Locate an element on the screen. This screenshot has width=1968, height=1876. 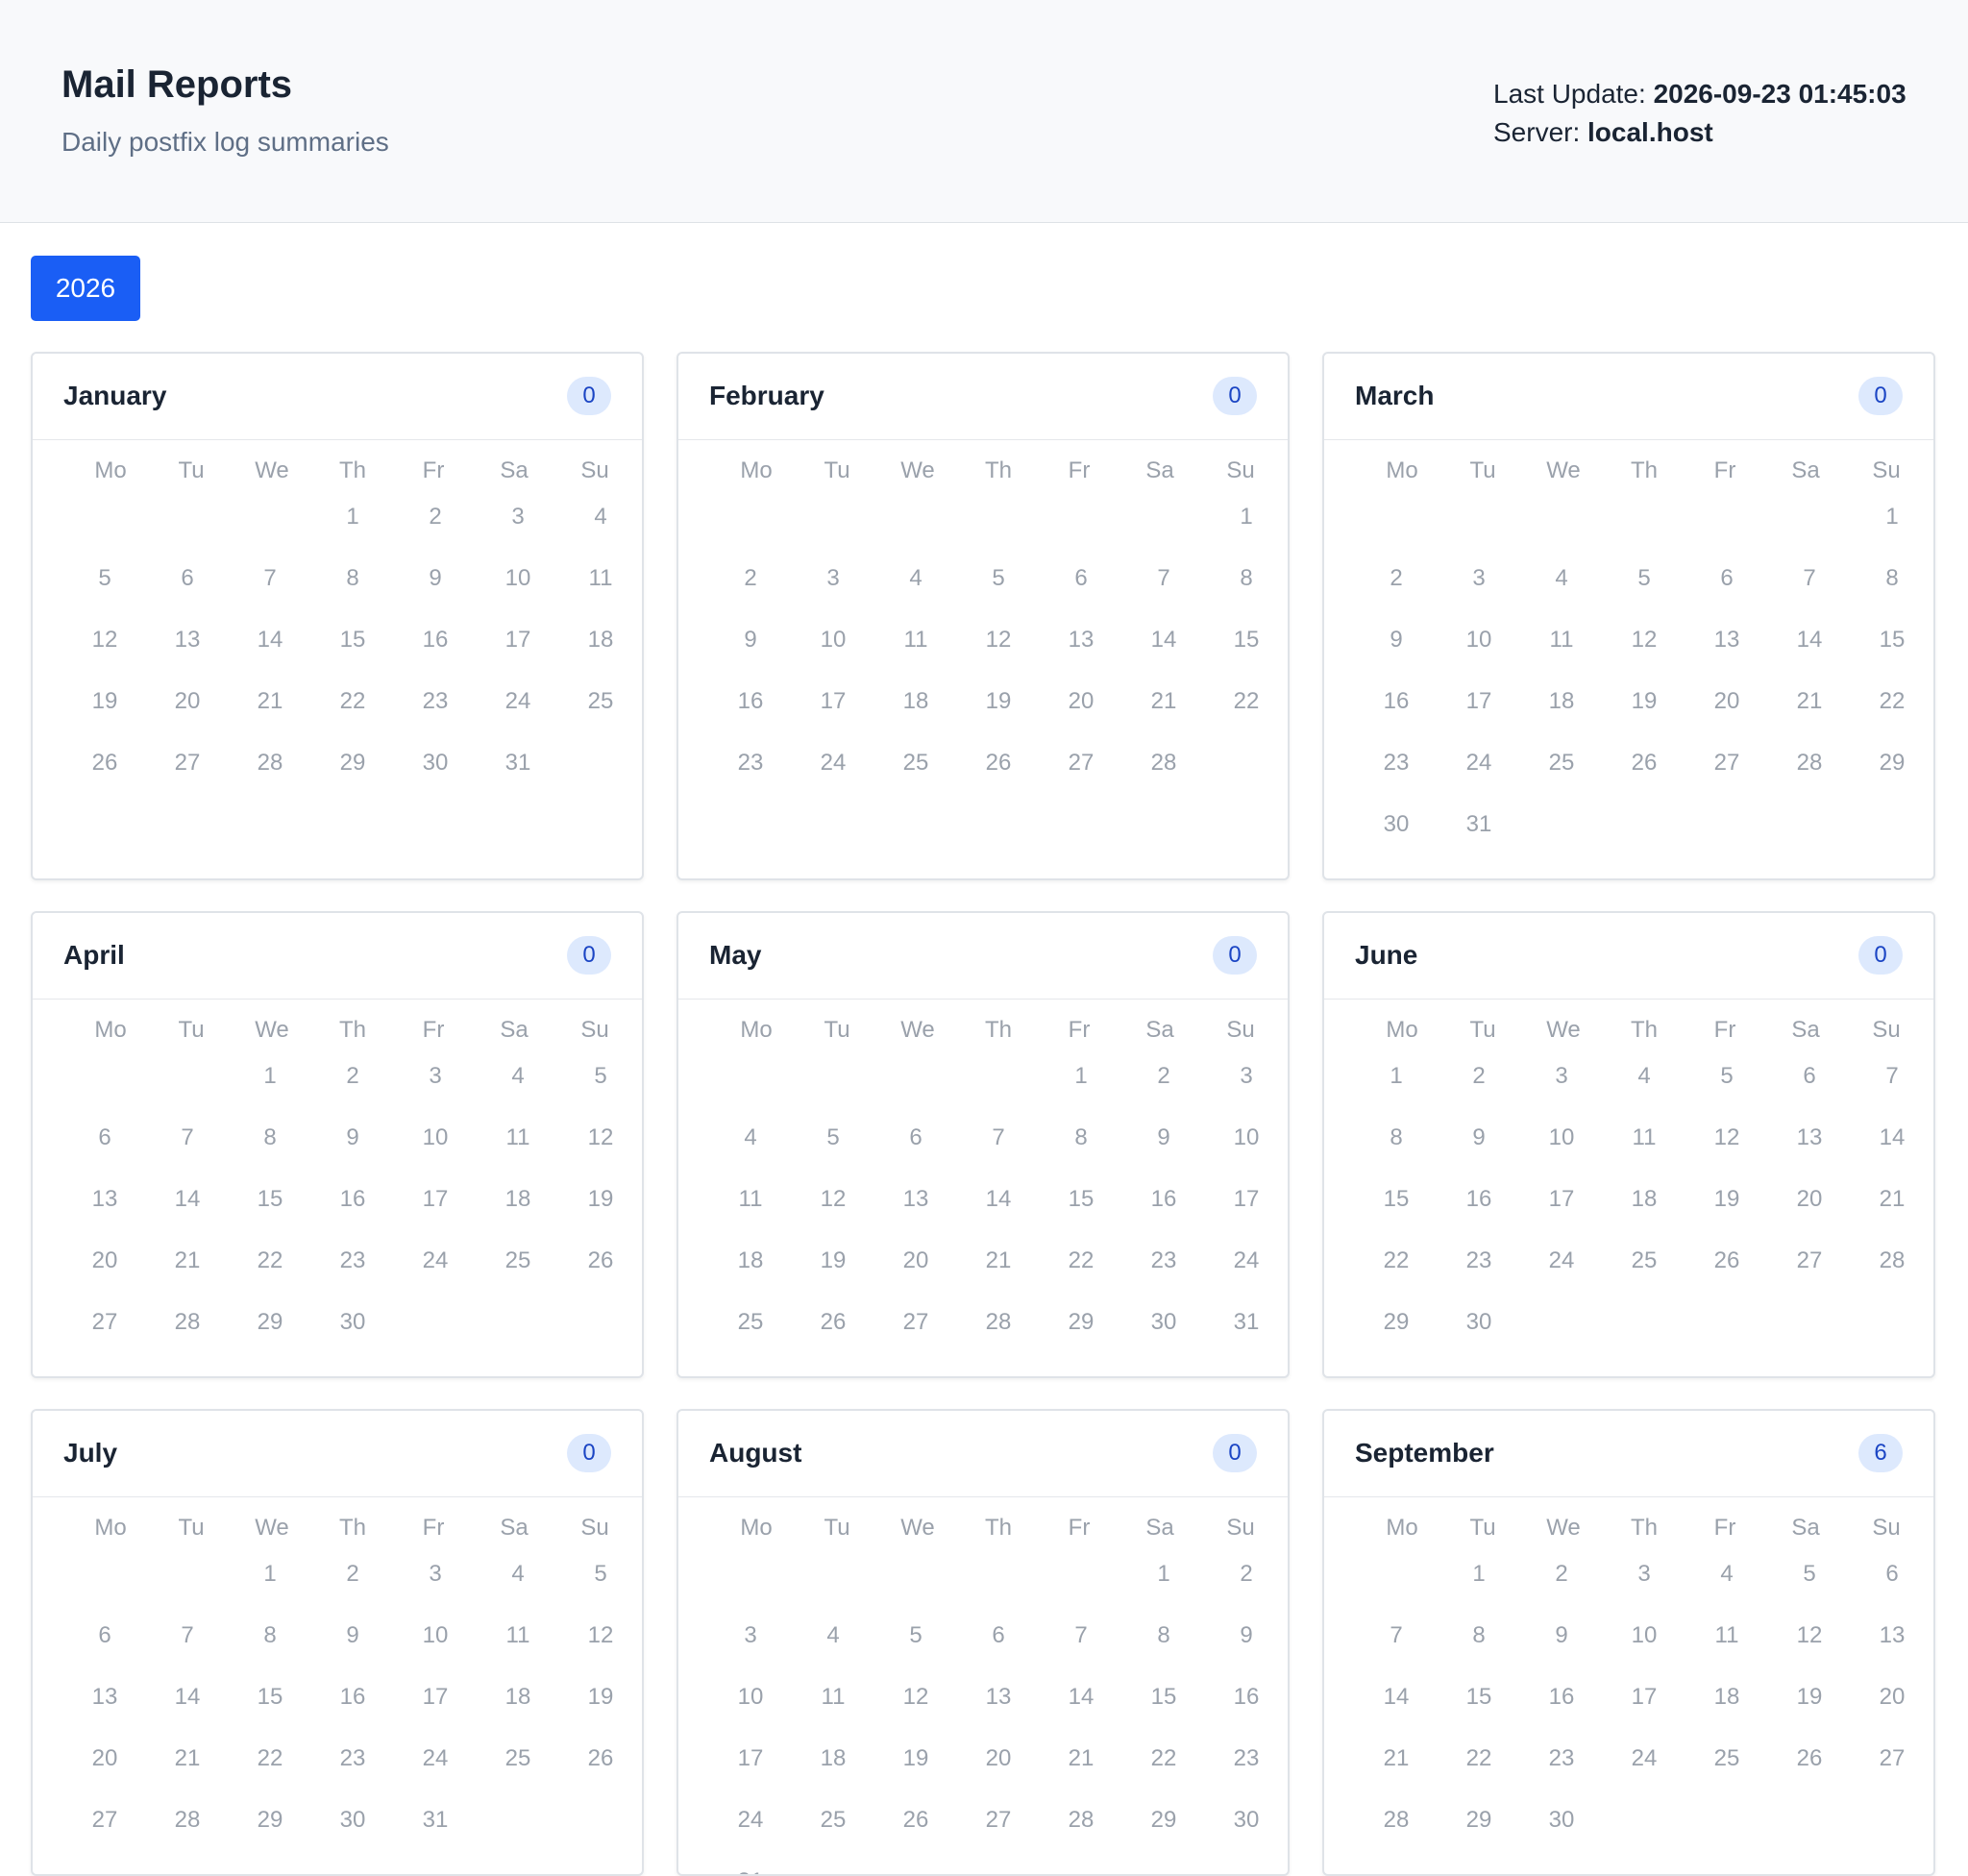
year-button-2026: 2026 is located at coordinates (86, 288).